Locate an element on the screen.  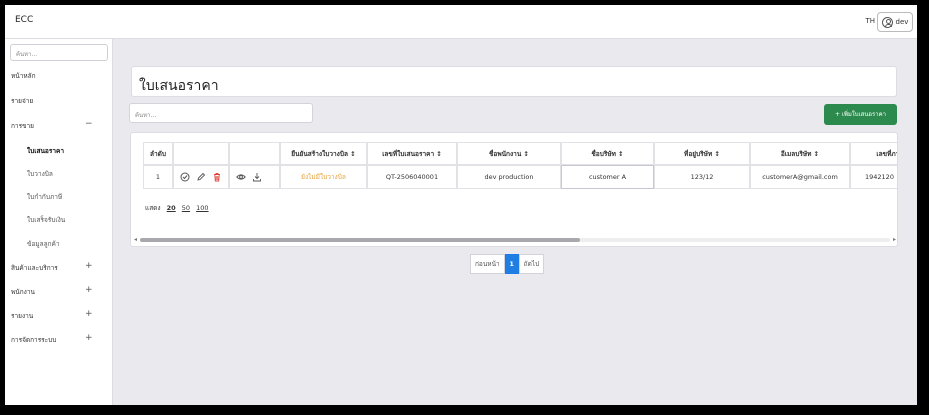
scroll-left-arrow-icon: ◂ is located at coordinates (135, 239).